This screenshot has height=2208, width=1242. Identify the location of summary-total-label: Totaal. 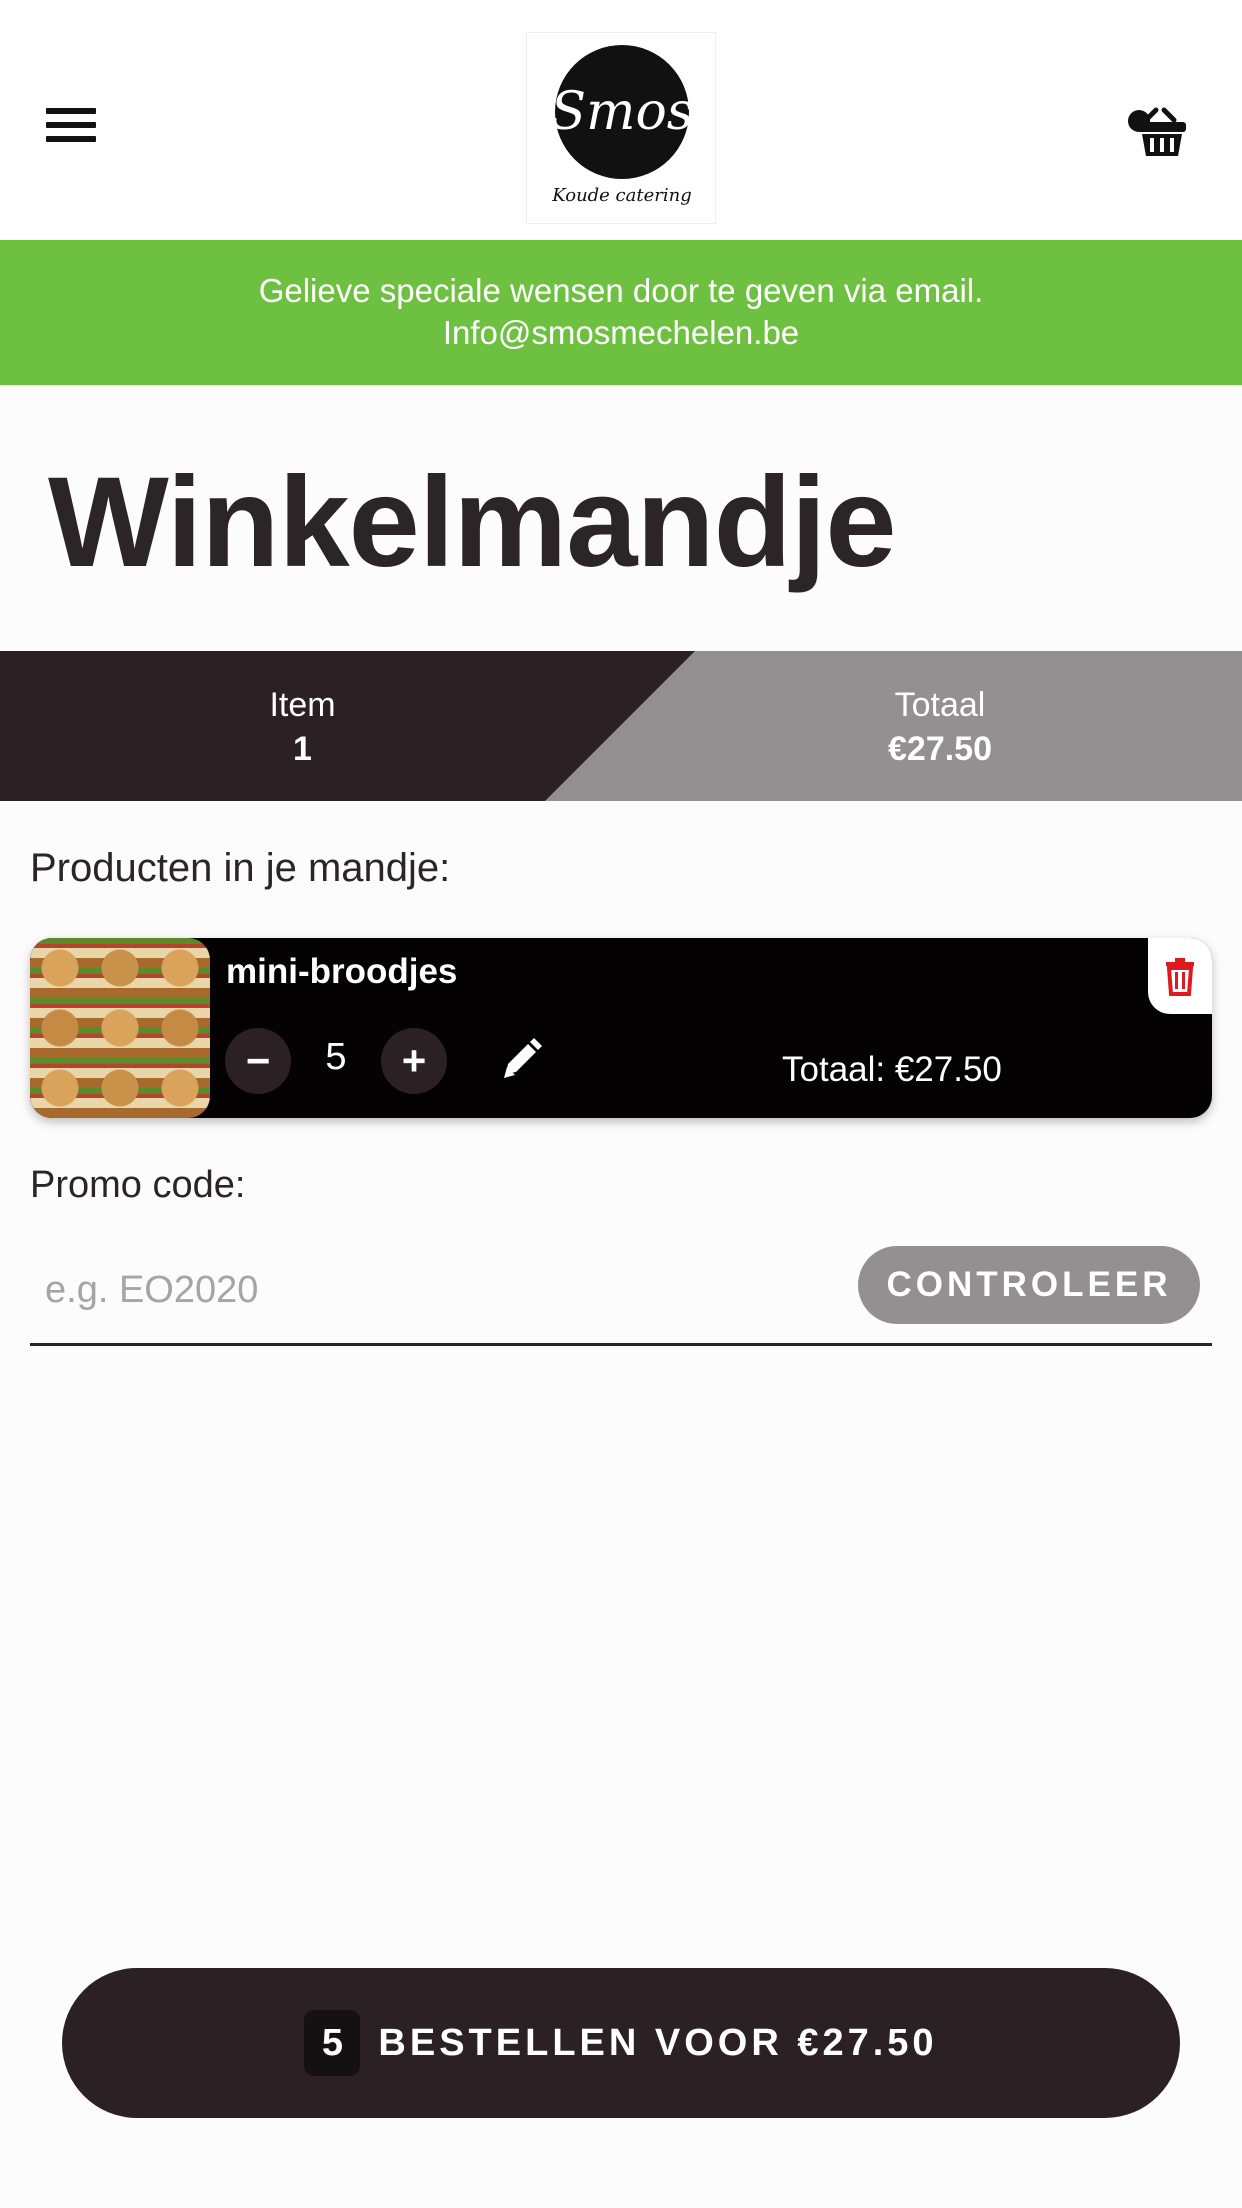
(940, 705).